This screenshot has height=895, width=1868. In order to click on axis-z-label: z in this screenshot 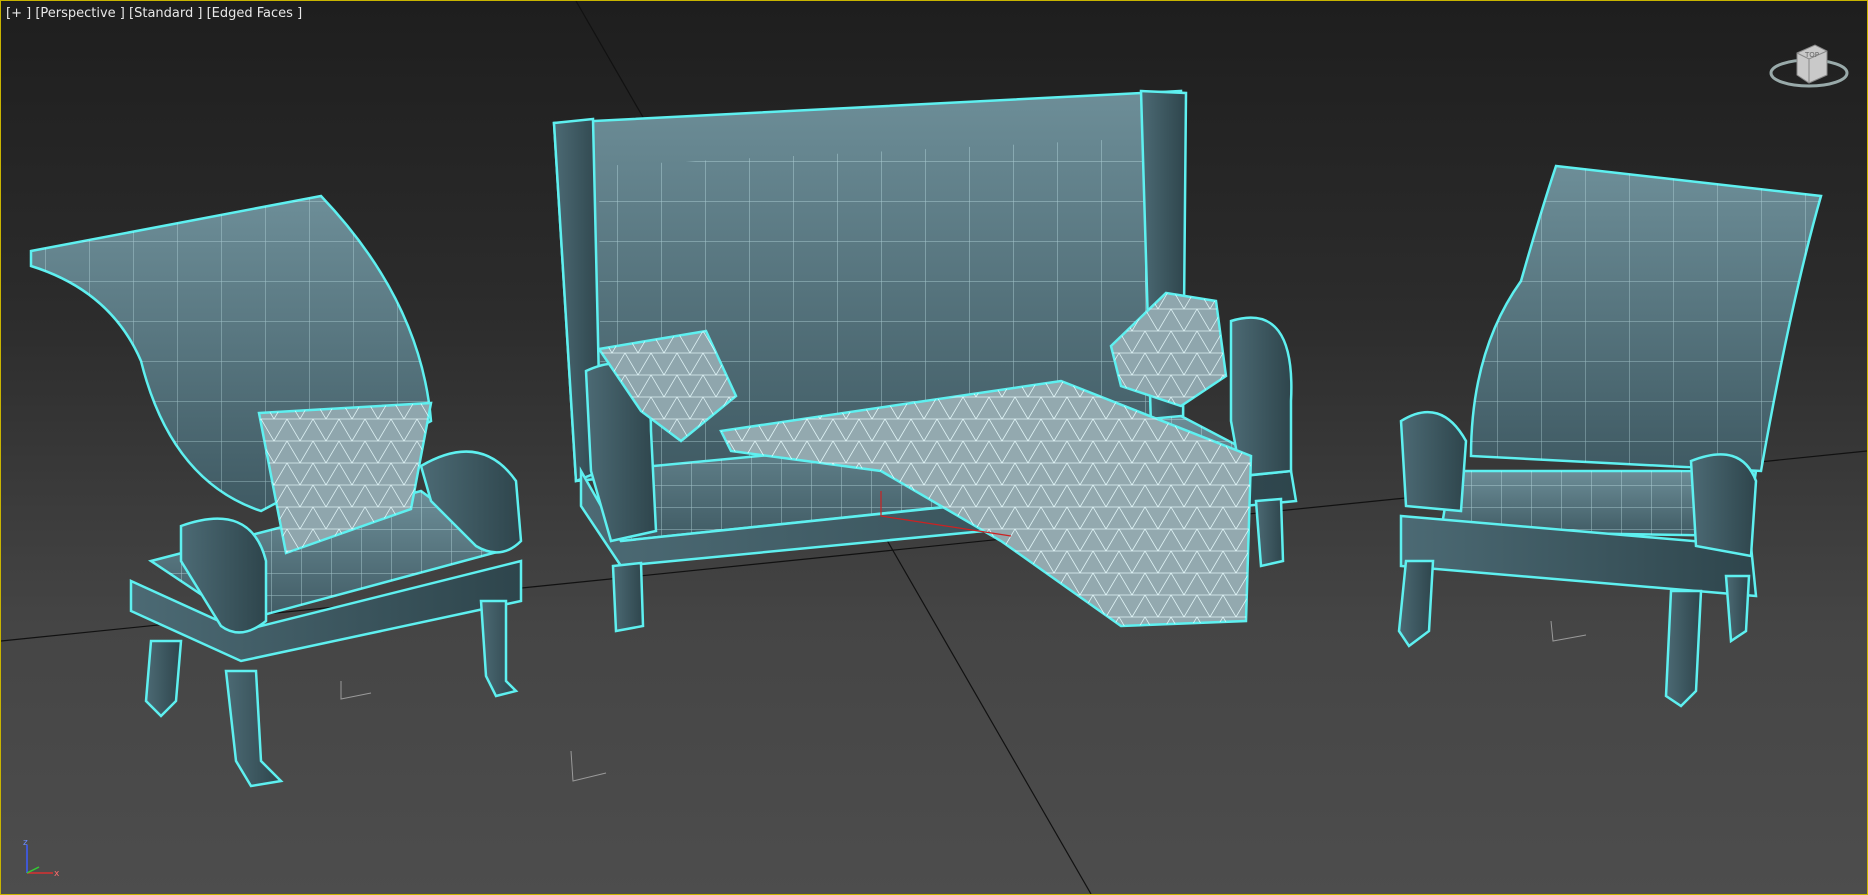, I will do `click(25, 843)`.